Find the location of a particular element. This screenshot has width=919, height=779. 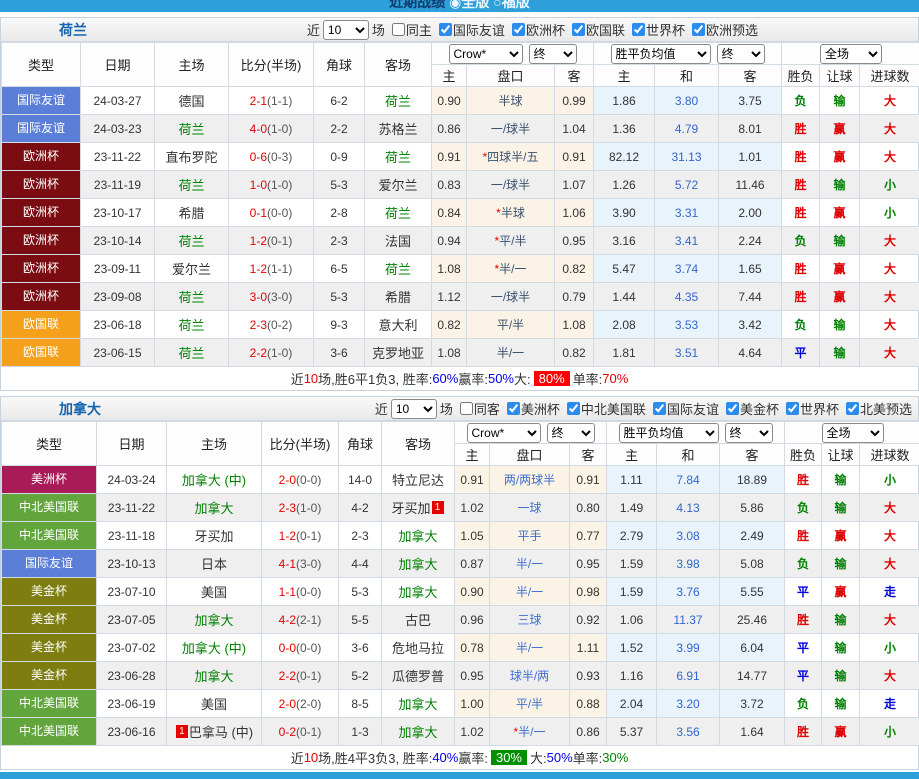

score-cell: 1-2(0-1) is located at coordinates (271, 241).